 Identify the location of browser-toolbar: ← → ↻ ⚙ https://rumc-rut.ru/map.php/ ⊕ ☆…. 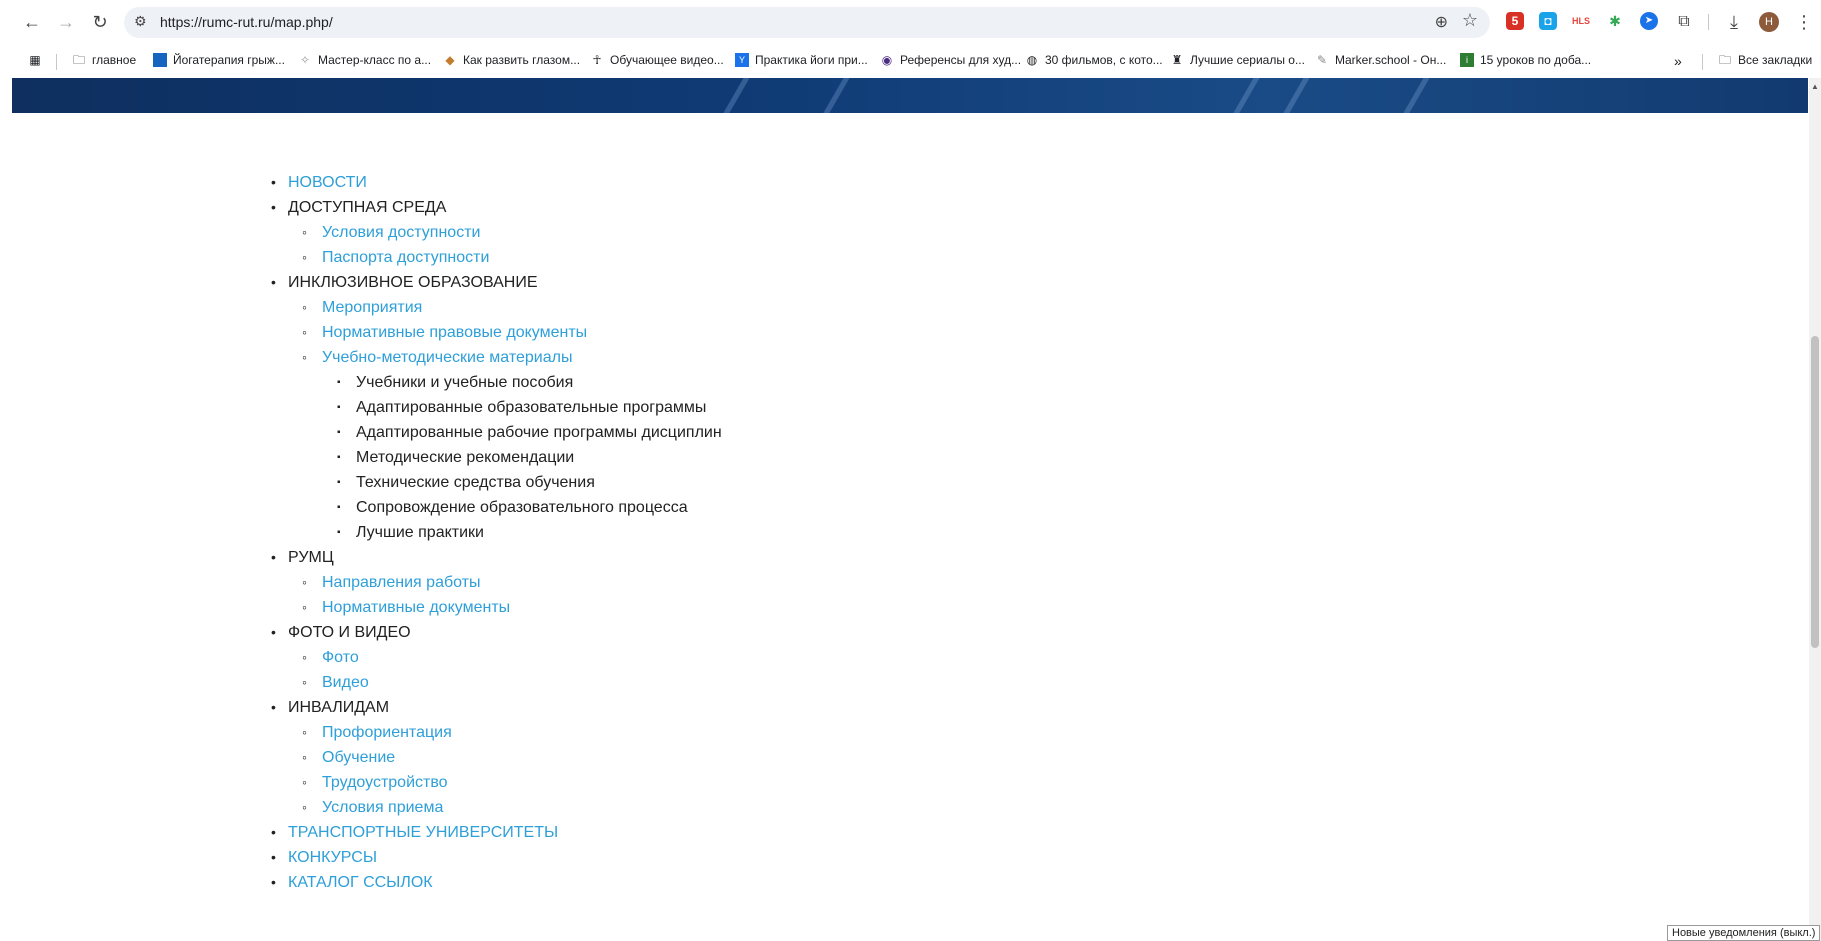
(910, 22).